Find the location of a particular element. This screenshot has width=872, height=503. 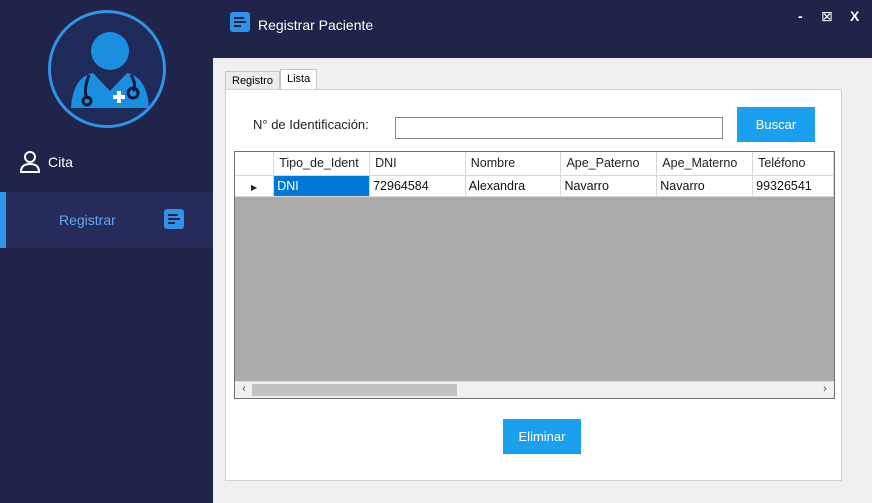

column-header: Ape_Materno is located at coordinates (705, 164).